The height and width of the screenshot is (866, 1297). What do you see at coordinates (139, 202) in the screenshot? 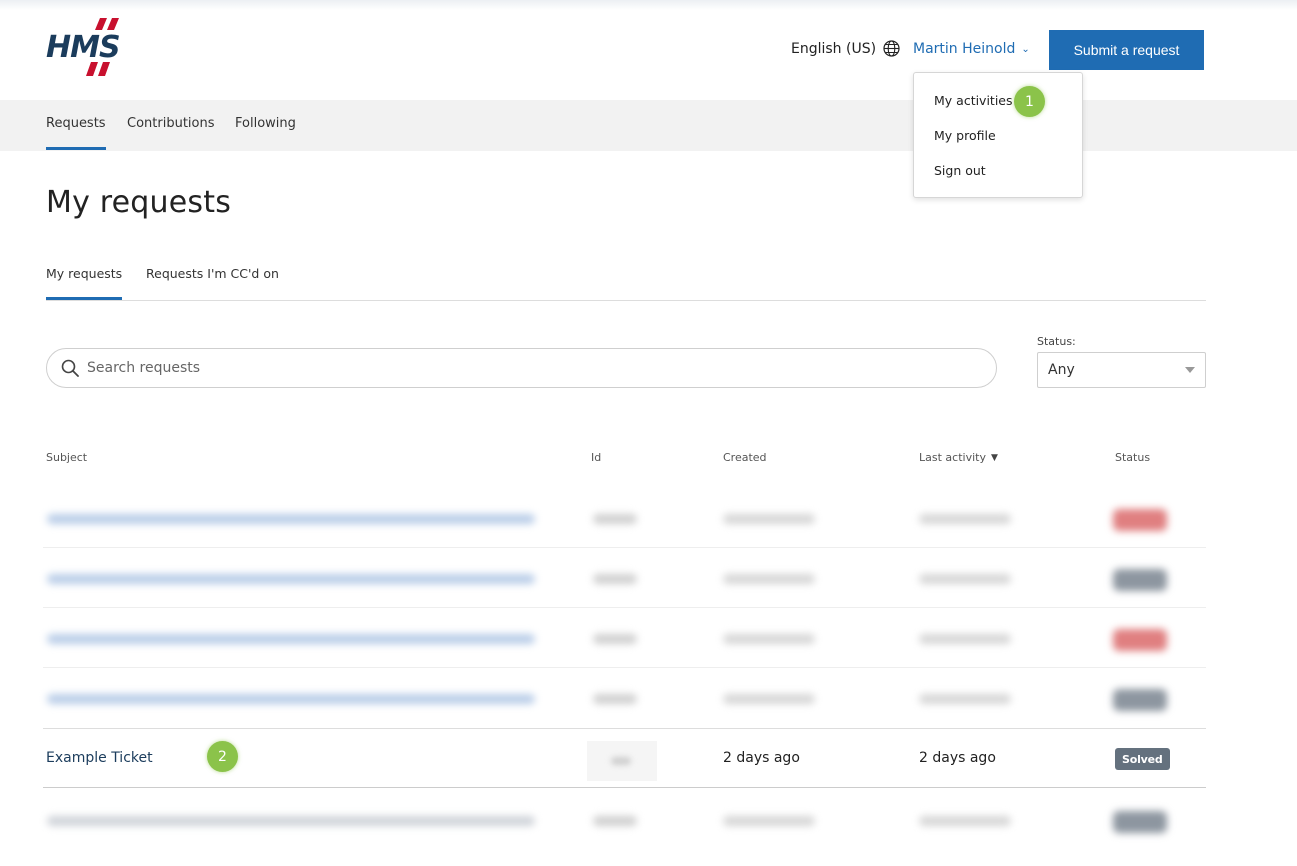
I see `page-title: My requests` at bounding box center [139, 202].